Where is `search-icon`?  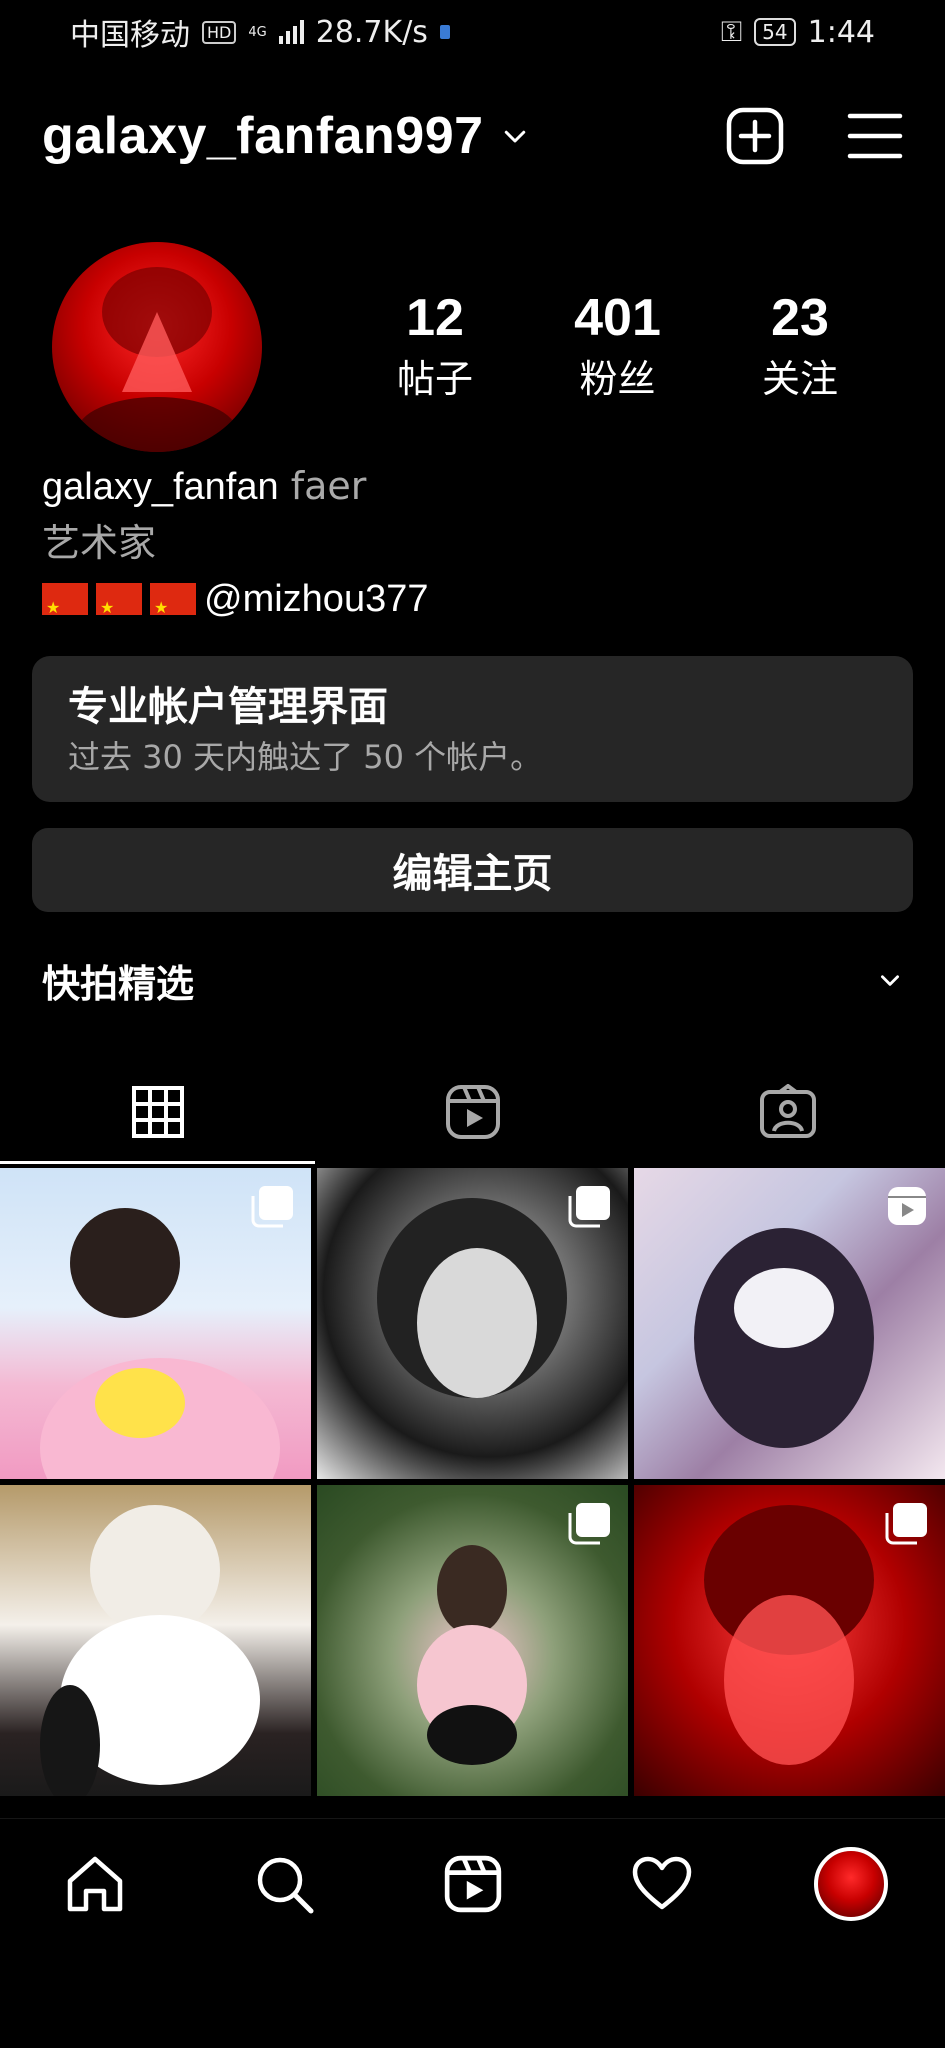
search-icon is located at coordinates (285, 1885).